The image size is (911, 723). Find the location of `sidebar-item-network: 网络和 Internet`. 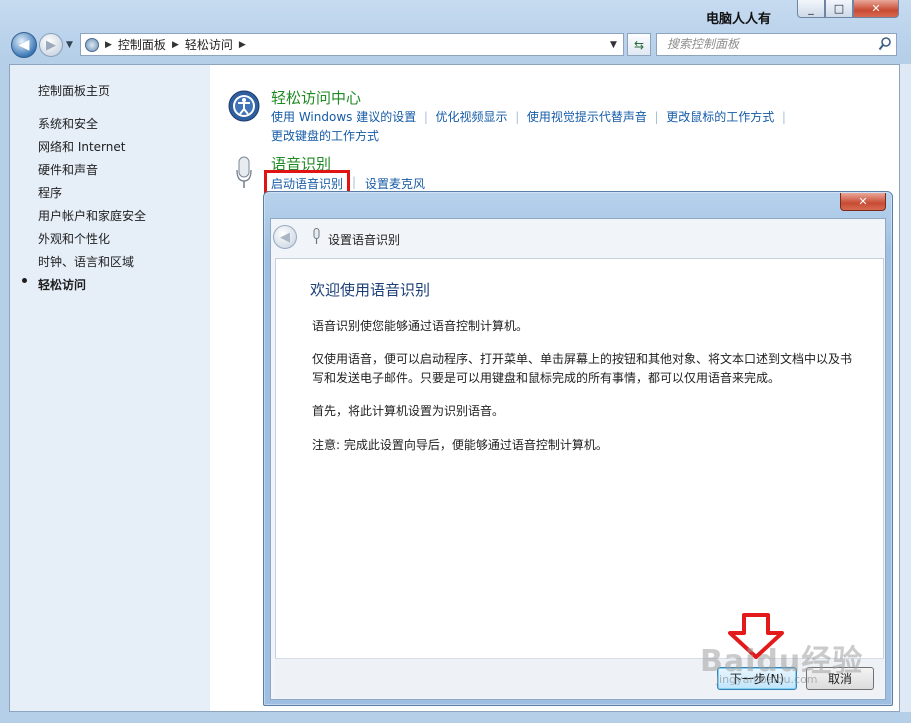

sidebar-item-network: 网络和 Internet is located at coordinates (81, 146).